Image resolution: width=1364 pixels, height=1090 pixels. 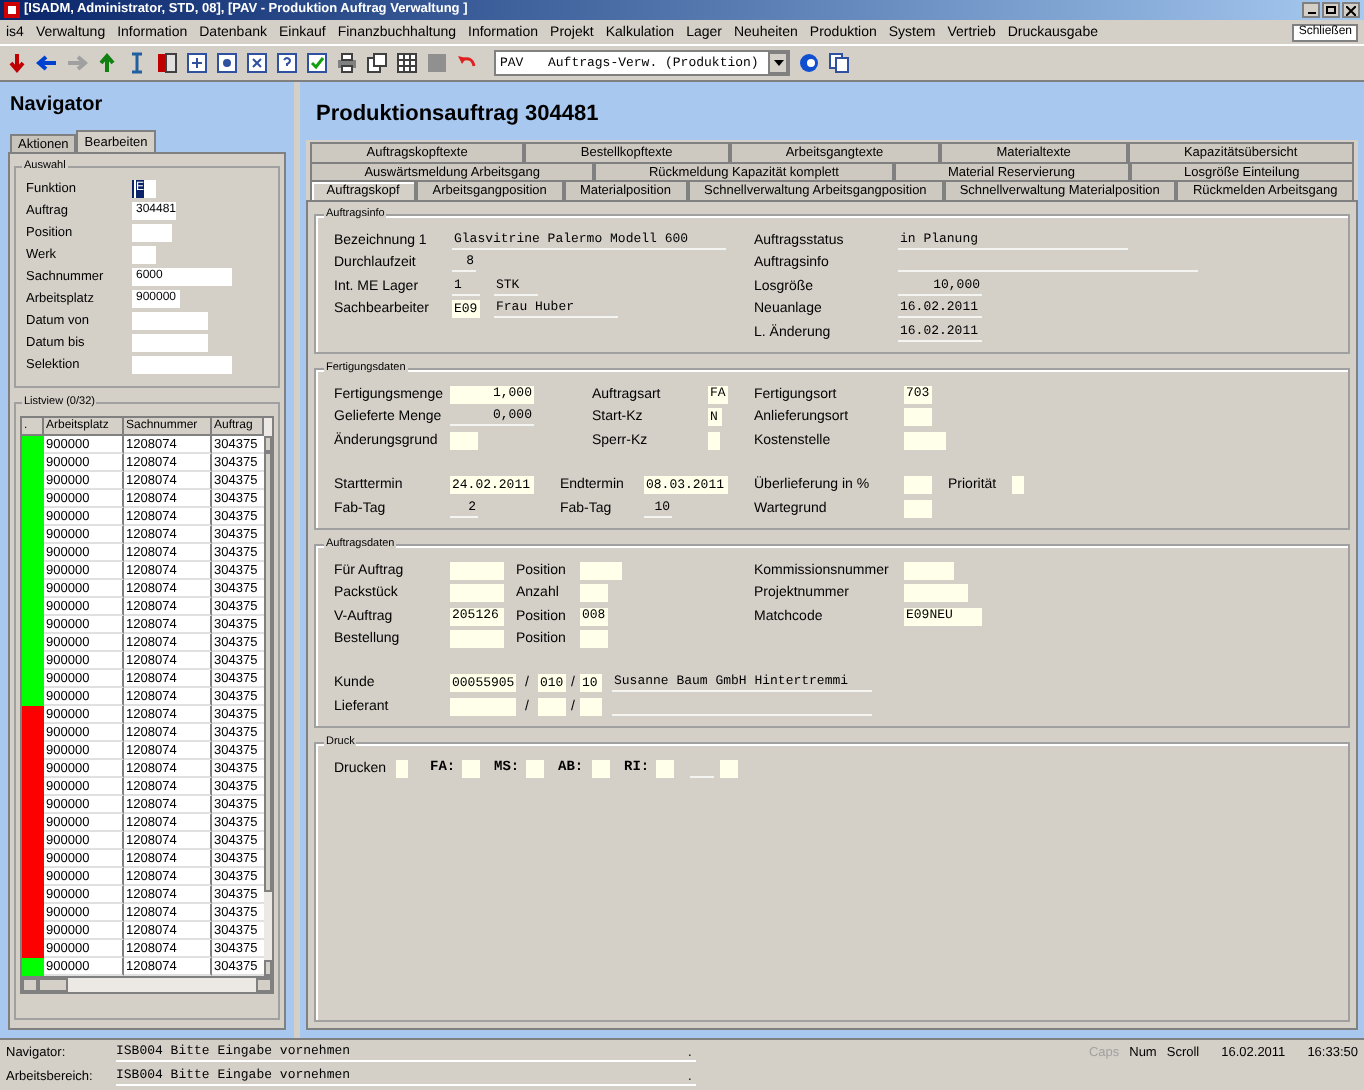 What do you see at coordinates (809, 63) in the screenshot?
I see `circle-icon` at bounding box center [809, 63].